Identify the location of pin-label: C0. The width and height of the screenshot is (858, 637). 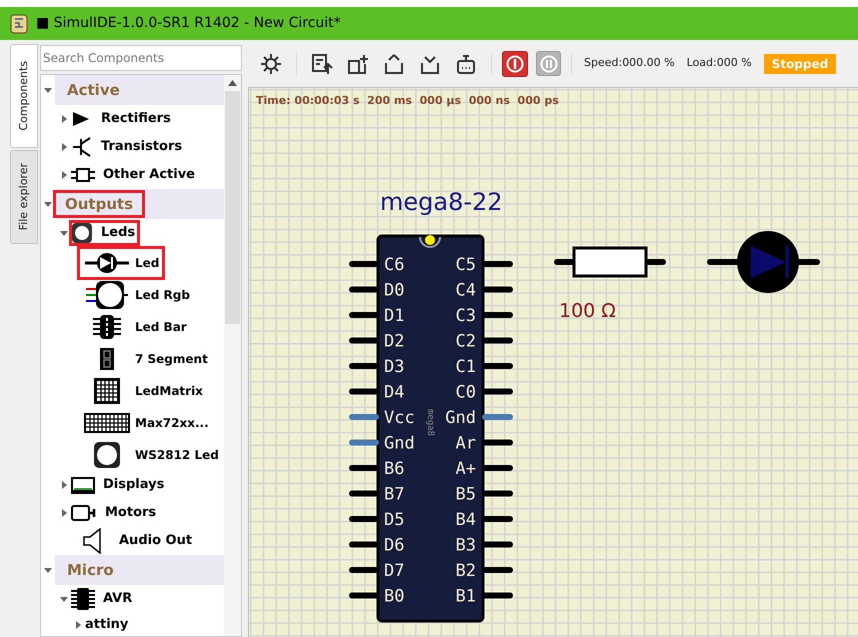
(466, 392).